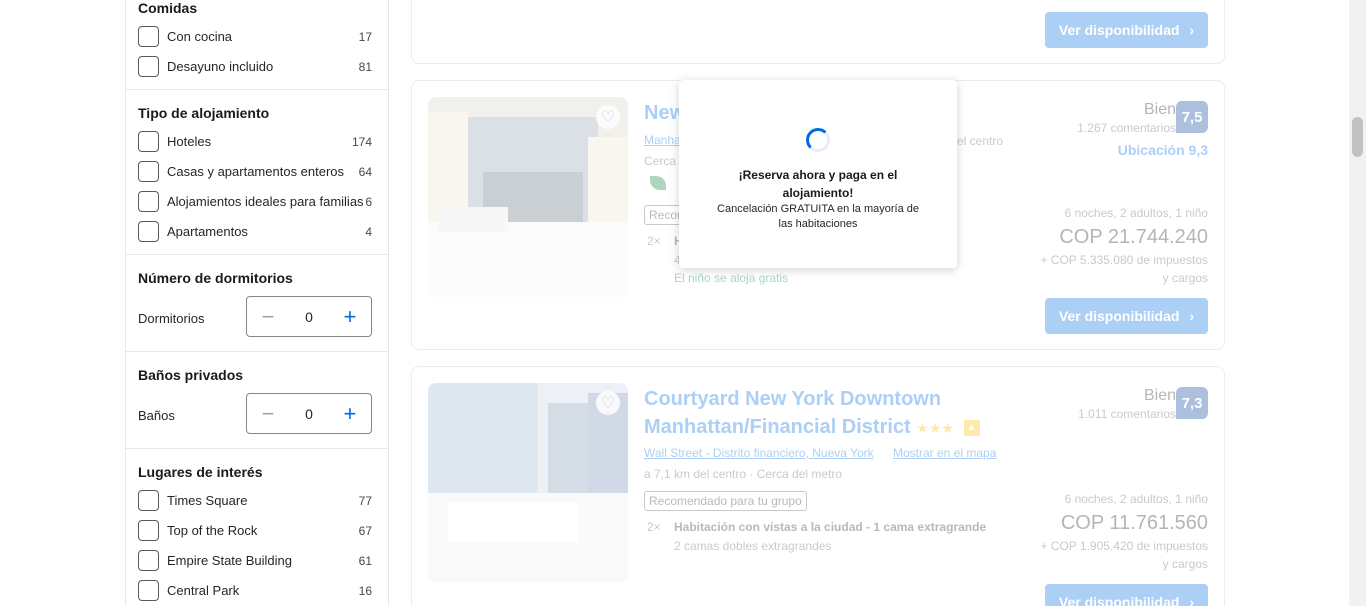 This screenshot has width=1366, height=606. What do you see at coordinates (1126, 128) in the screenshot?
I see `review-count: 1.267 comentarios` at bounding box center [1126, 128].